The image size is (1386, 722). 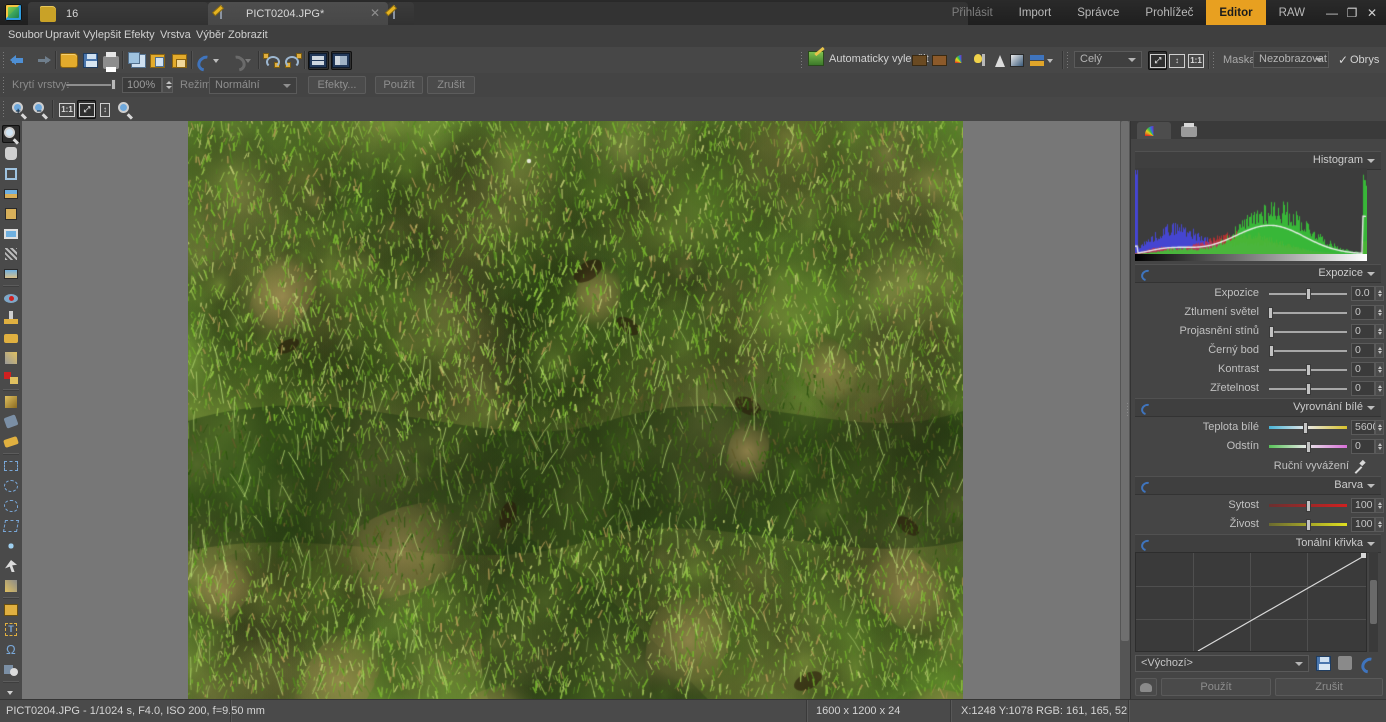 What do you see at coordinates (1364, 427) in the screenshot?
I see `slider-value: 5600` at bounding box center [1364, 427].